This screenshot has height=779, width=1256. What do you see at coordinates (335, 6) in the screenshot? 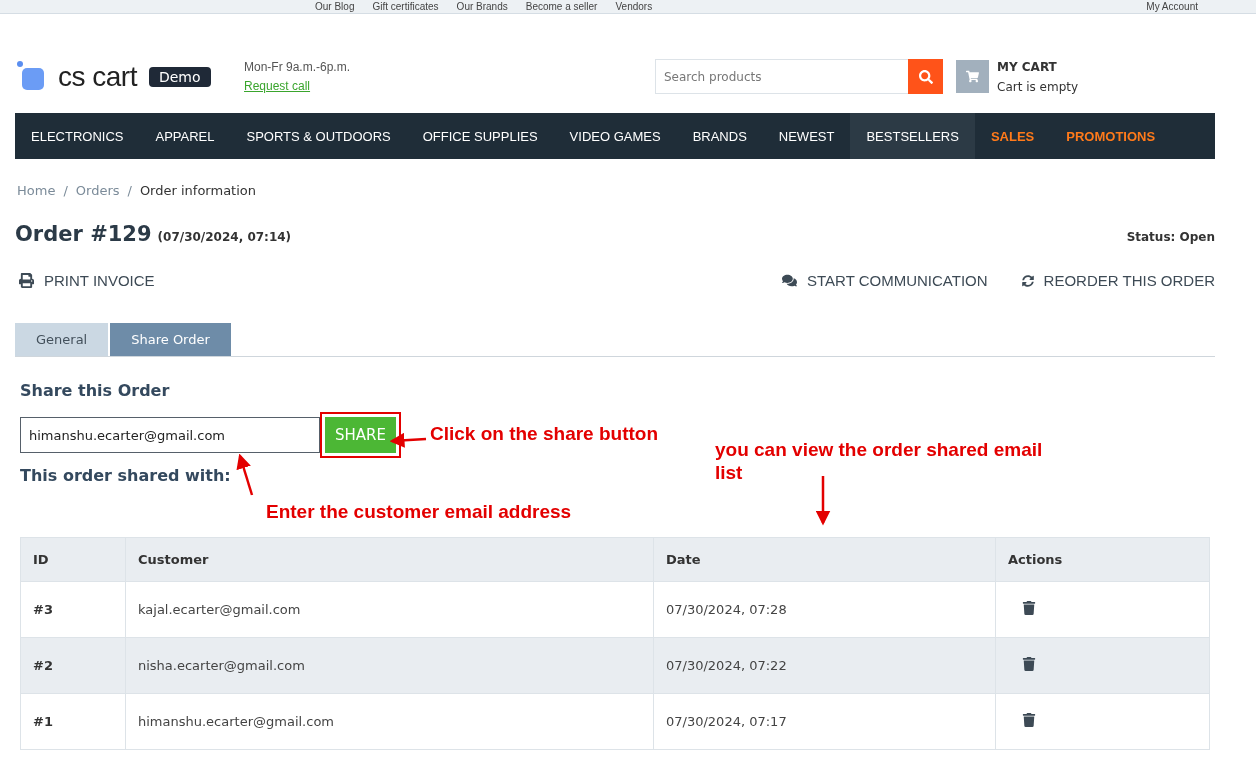
I see `top-link: Our Blog` at bounding box center [335, 6].